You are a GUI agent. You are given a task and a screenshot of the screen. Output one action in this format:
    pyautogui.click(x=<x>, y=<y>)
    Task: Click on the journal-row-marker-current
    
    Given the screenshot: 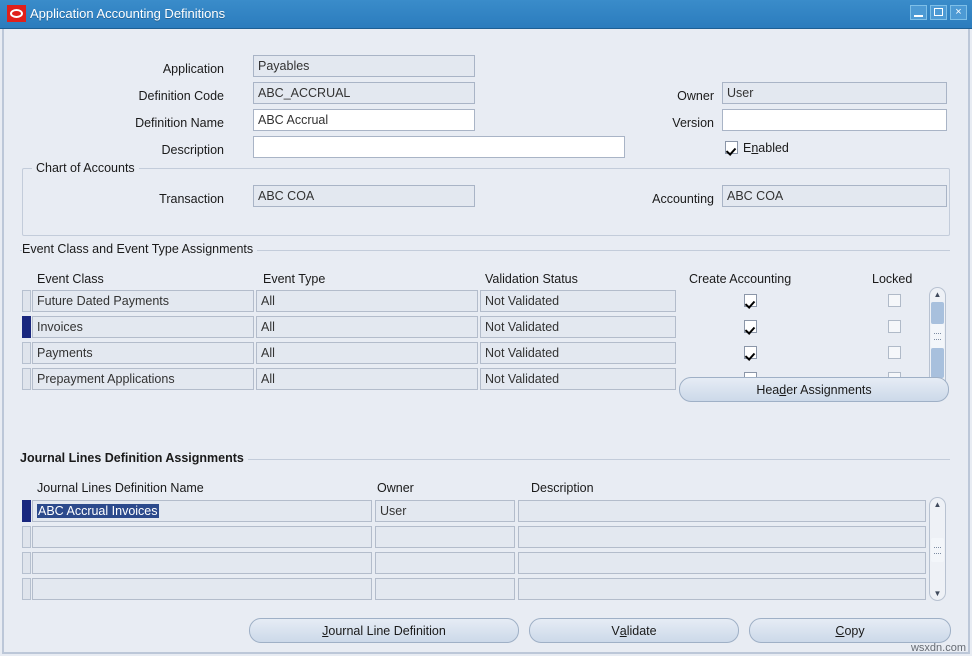 What is the action you would take?
    pyautogui.click(x=26, y=511)
    